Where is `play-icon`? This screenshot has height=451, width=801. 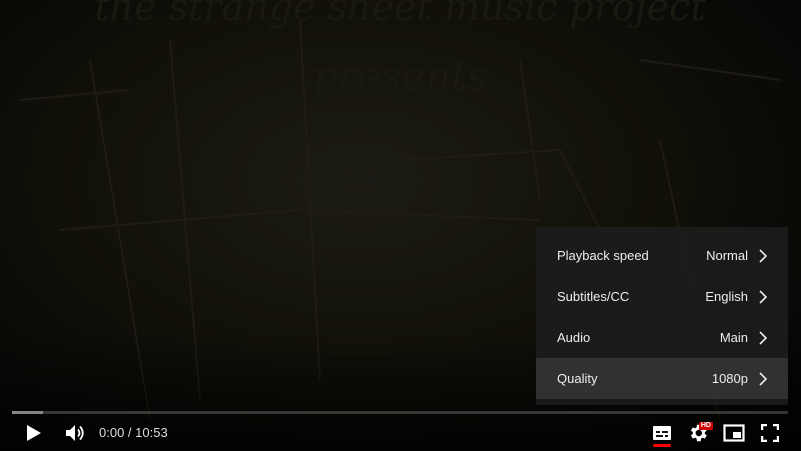
play-icon is located at coordinates (34, 433).